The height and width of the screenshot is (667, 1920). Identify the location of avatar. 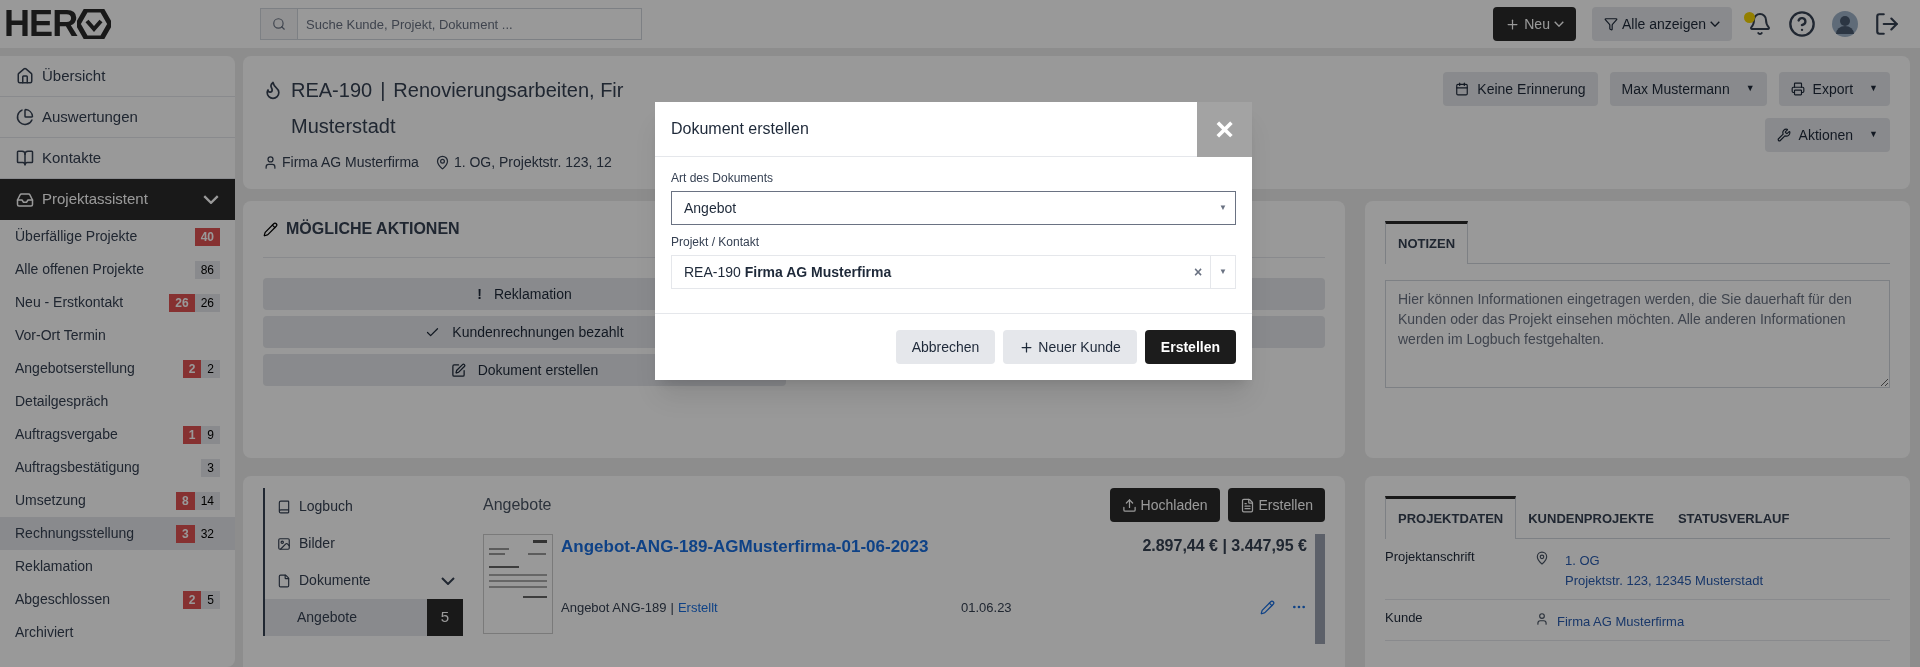
(1845, 24).